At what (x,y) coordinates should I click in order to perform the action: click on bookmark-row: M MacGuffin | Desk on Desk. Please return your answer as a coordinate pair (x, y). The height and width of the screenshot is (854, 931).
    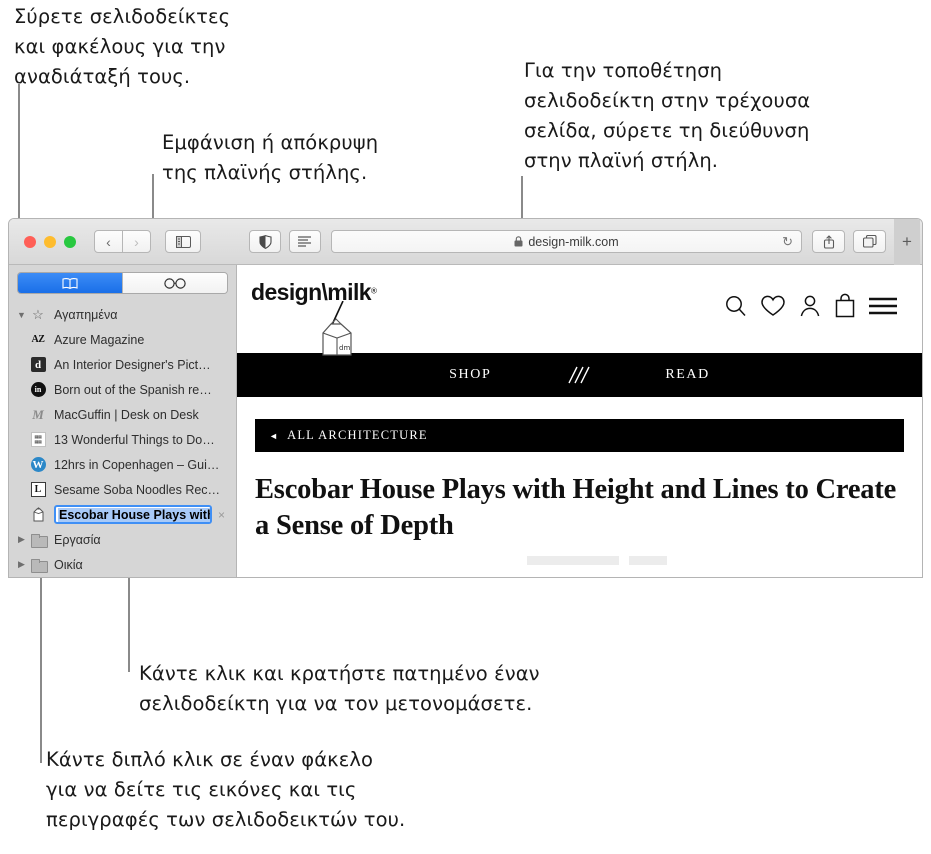
    Looking at the image, I should click on (122, 414).